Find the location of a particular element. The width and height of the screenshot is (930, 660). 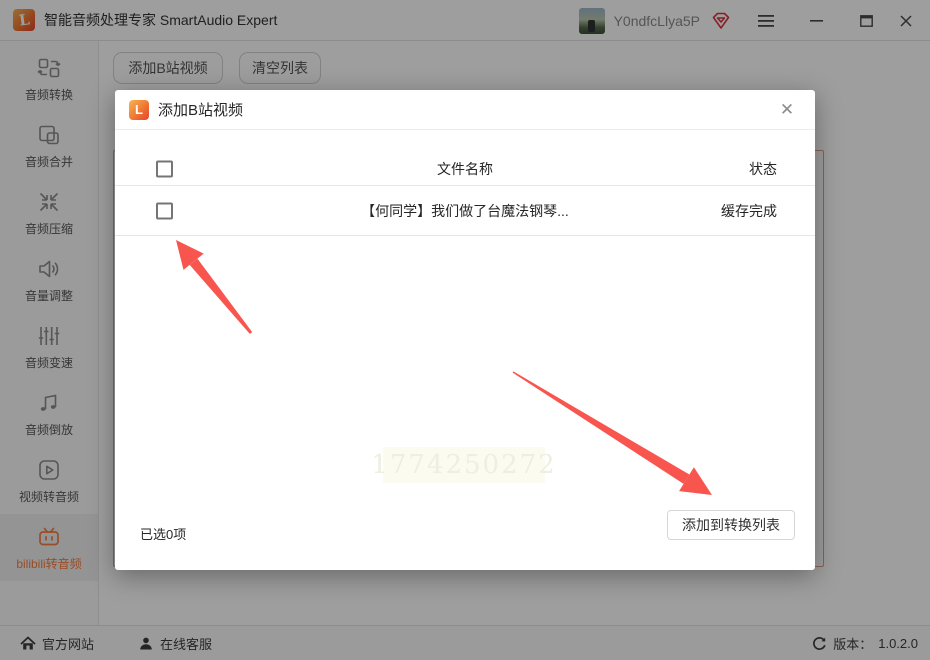

table-row: 【何同学】我们做了台魔法钢琴... 缓存完成 is located at coordinates (465, 211).